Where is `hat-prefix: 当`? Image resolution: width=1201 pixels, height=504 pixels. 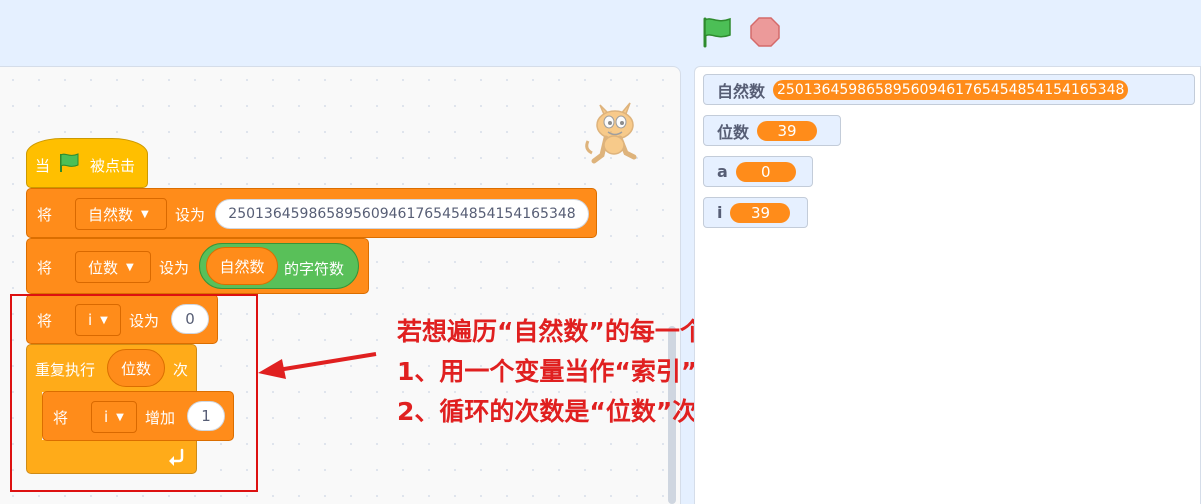
hat-prefix: 当 is located at coordinates (43, 166).